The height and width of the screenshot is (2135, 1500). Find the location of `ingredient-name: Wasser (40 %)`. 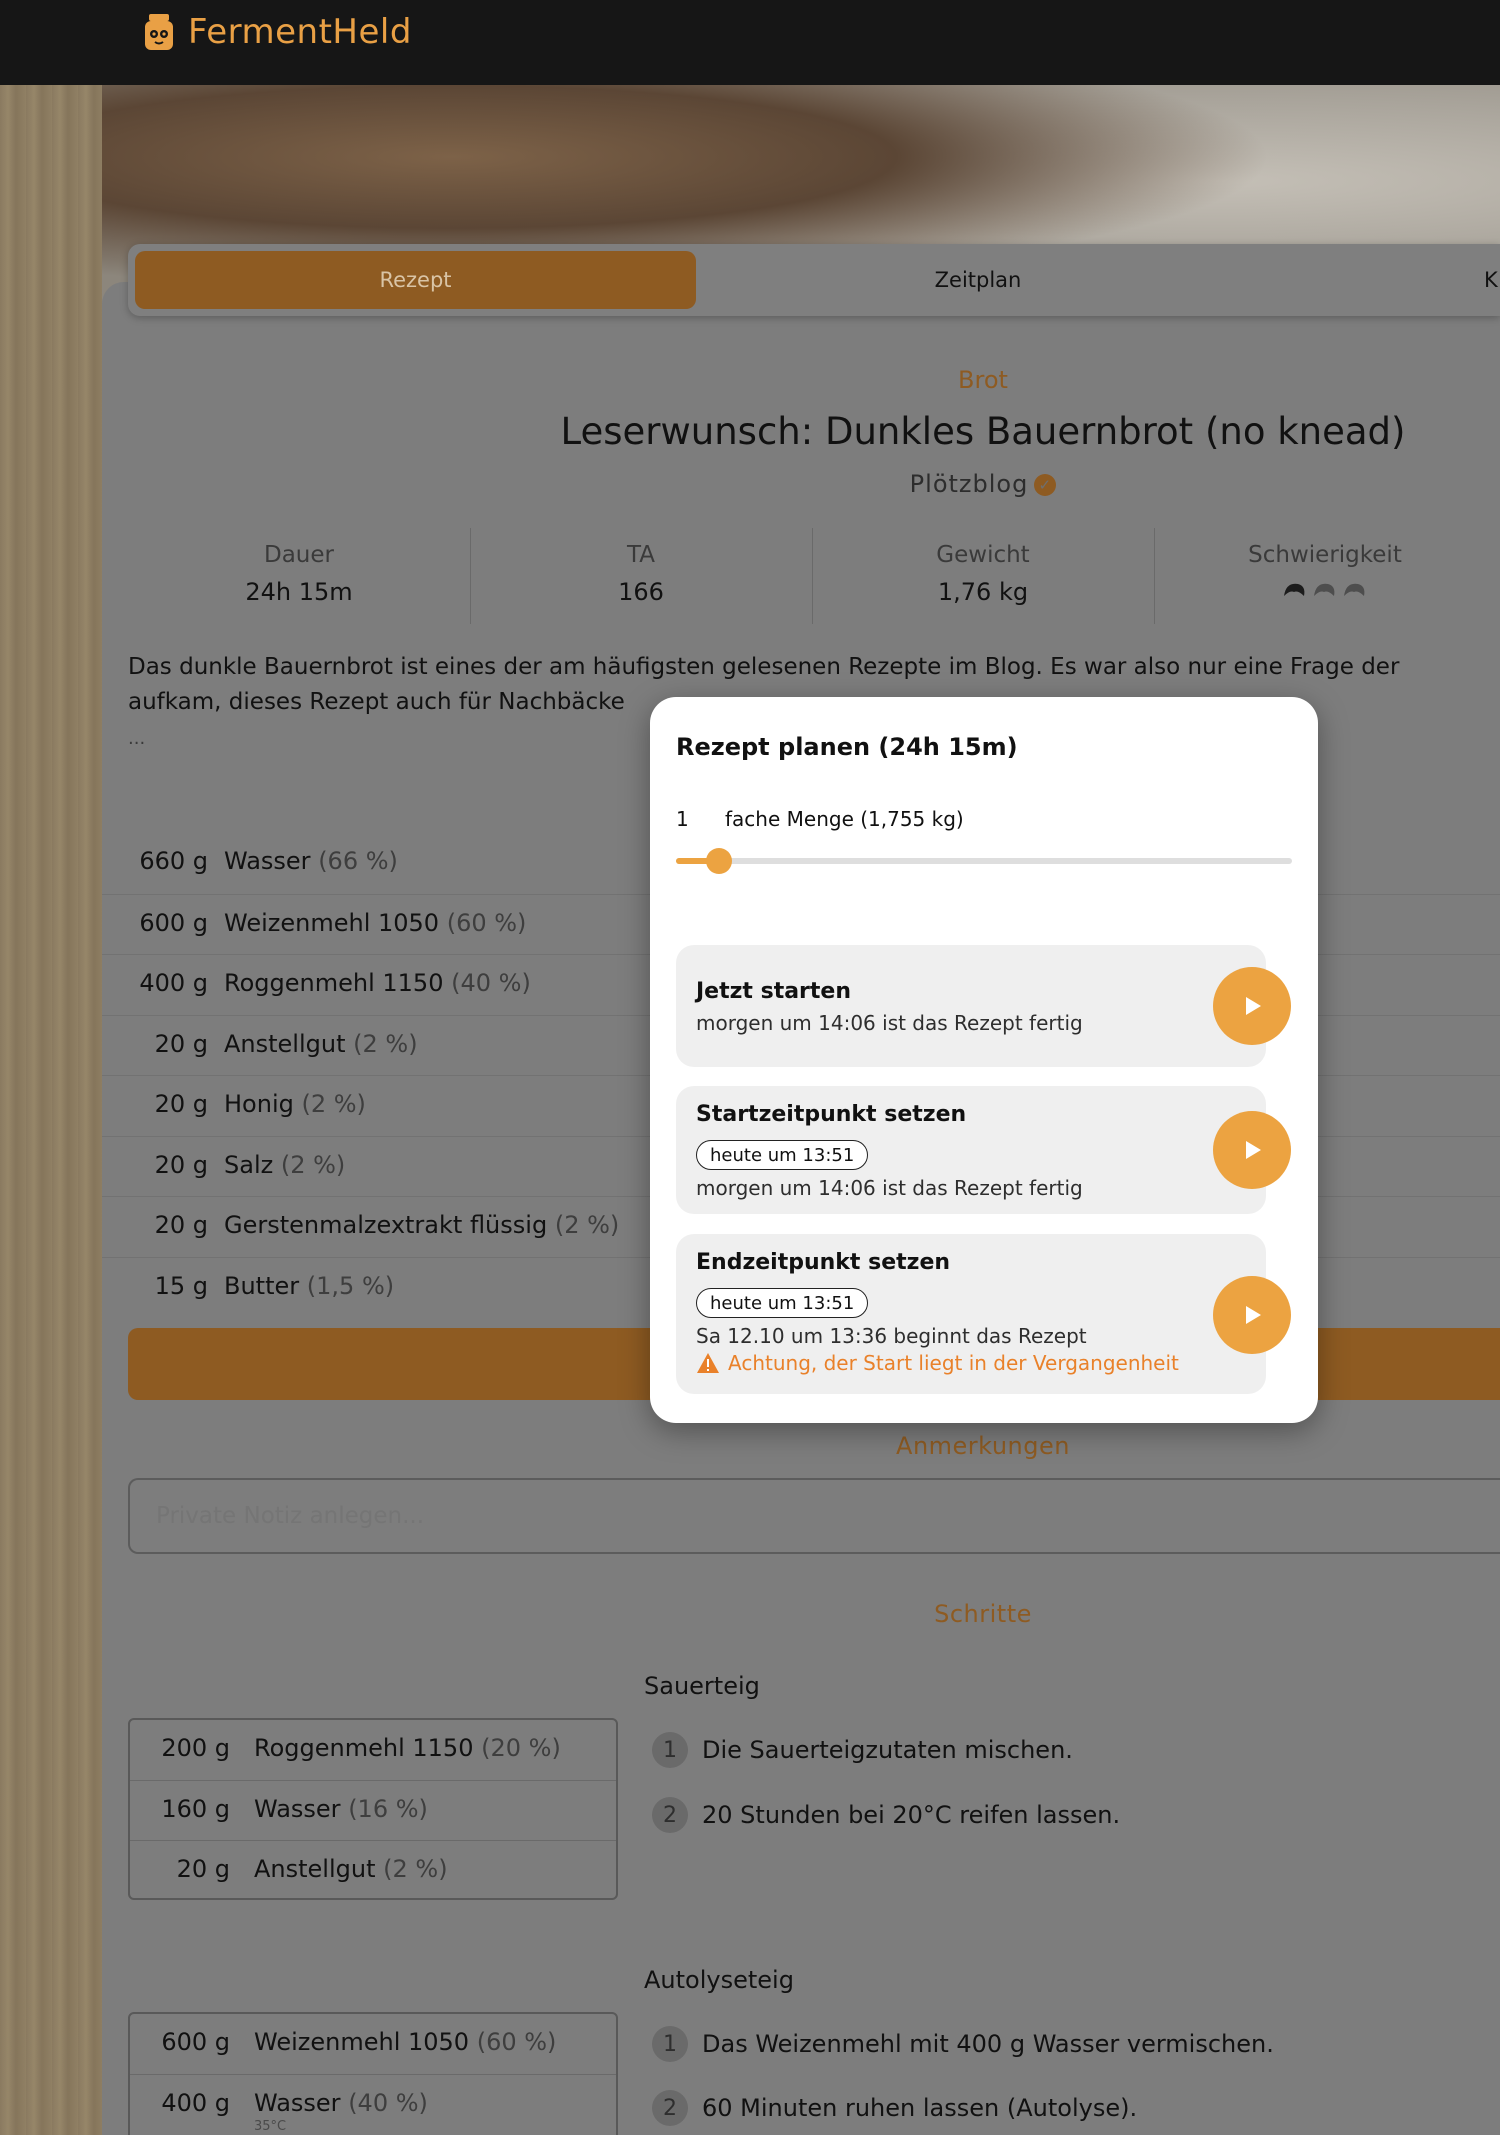

ingredient-name: Wasser (40 %) is located at coordinates (341, 2103).